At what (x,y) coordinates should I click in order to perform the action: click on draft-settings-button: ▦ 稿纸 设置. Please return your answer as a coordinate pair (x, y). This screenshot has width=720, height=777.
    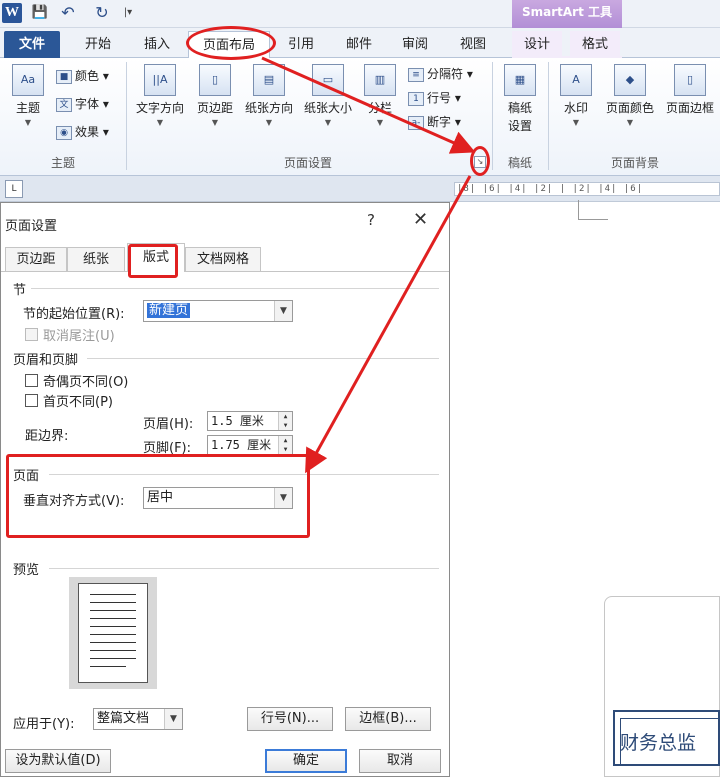
    Looking at the image, I should click on (520, 99).